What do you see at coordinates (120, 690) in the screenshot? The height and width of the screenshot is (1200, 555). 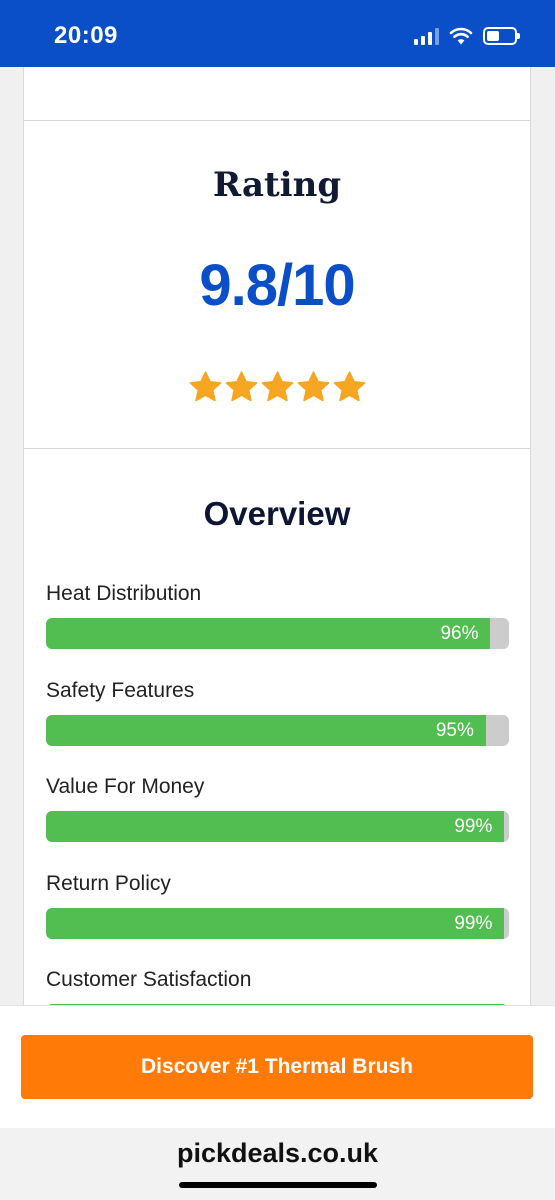 I see `metric-label: Safety Features` at bounding box center [120, 690].